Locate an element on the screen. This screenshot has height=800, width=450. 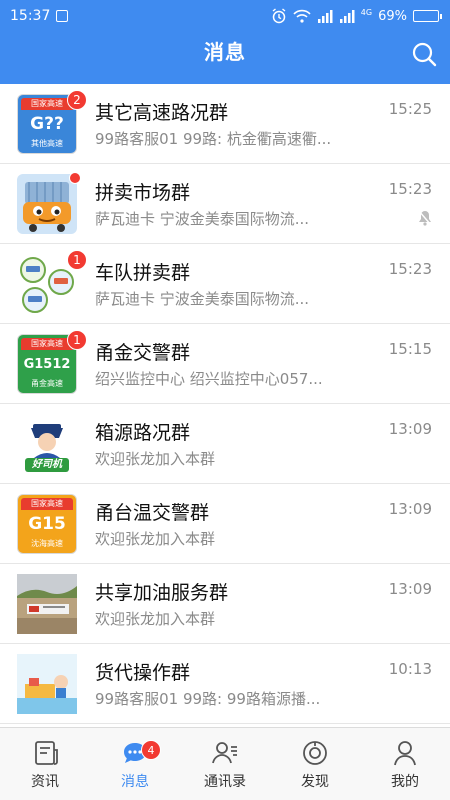
unread-badge: 2 is located at coordinates (77, 100).